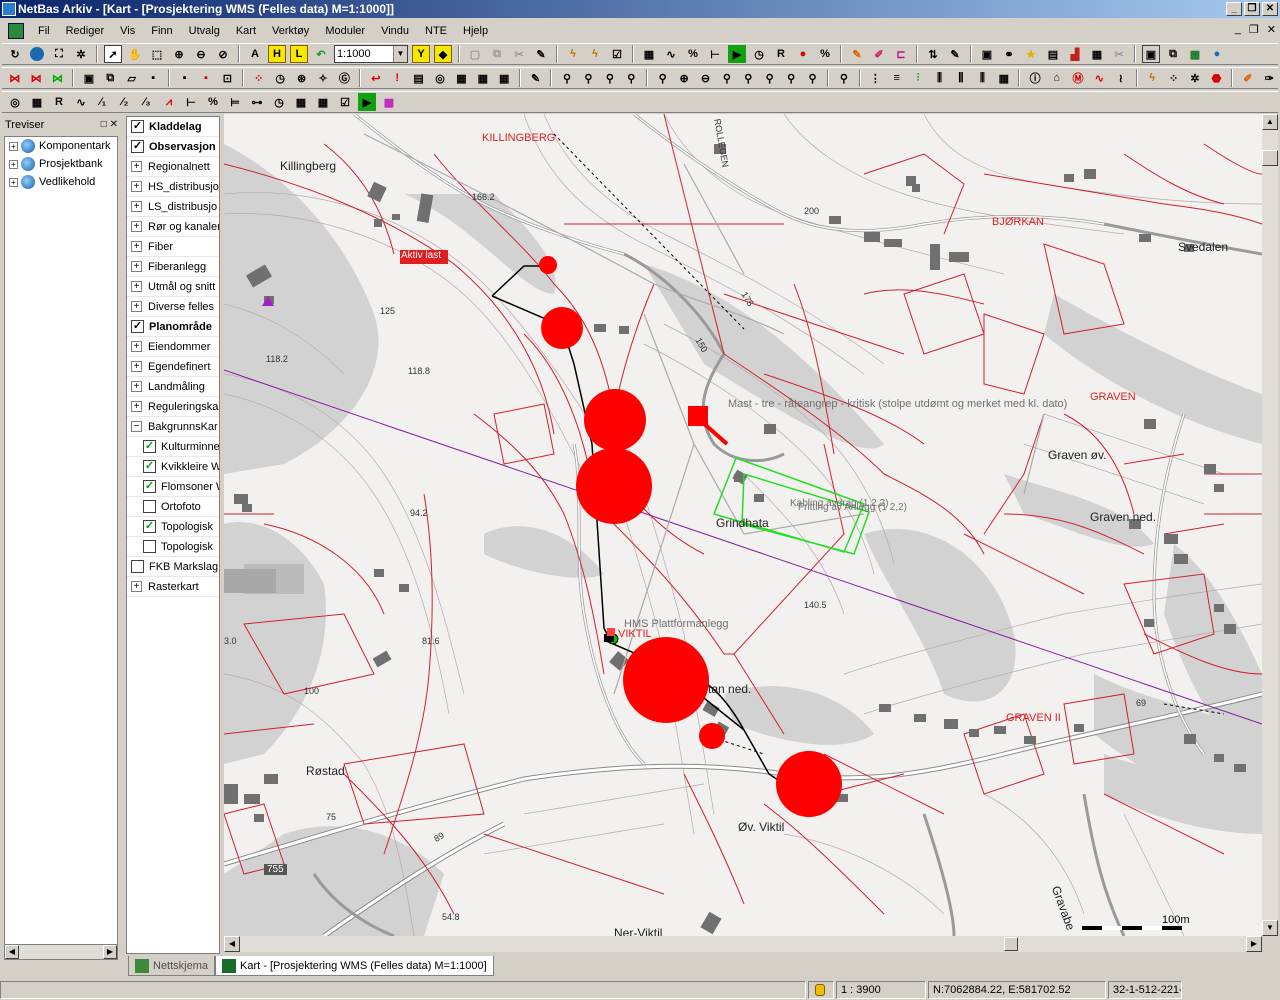 The image size is (1280, 1000). What do you see at coordinates (113, 54) in the screenshot?
I see `select-pointer-icon: ➚` at bounding box center [113, 54].